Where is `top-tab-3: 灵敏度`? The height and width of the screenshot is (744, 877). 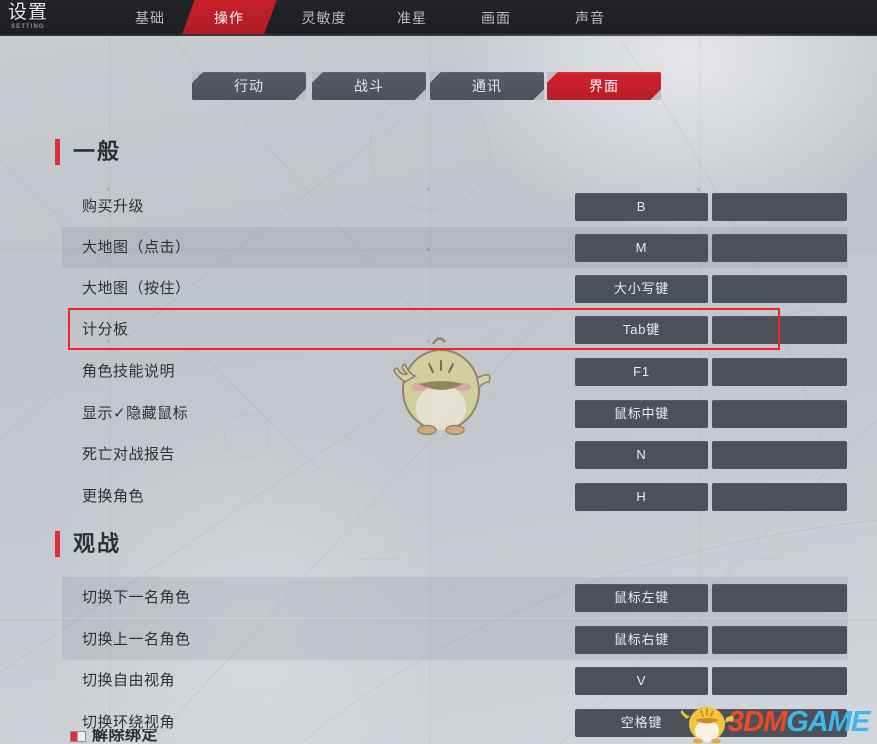 top-tab-3: 灵敏度 is located at coordinates (324, 18).